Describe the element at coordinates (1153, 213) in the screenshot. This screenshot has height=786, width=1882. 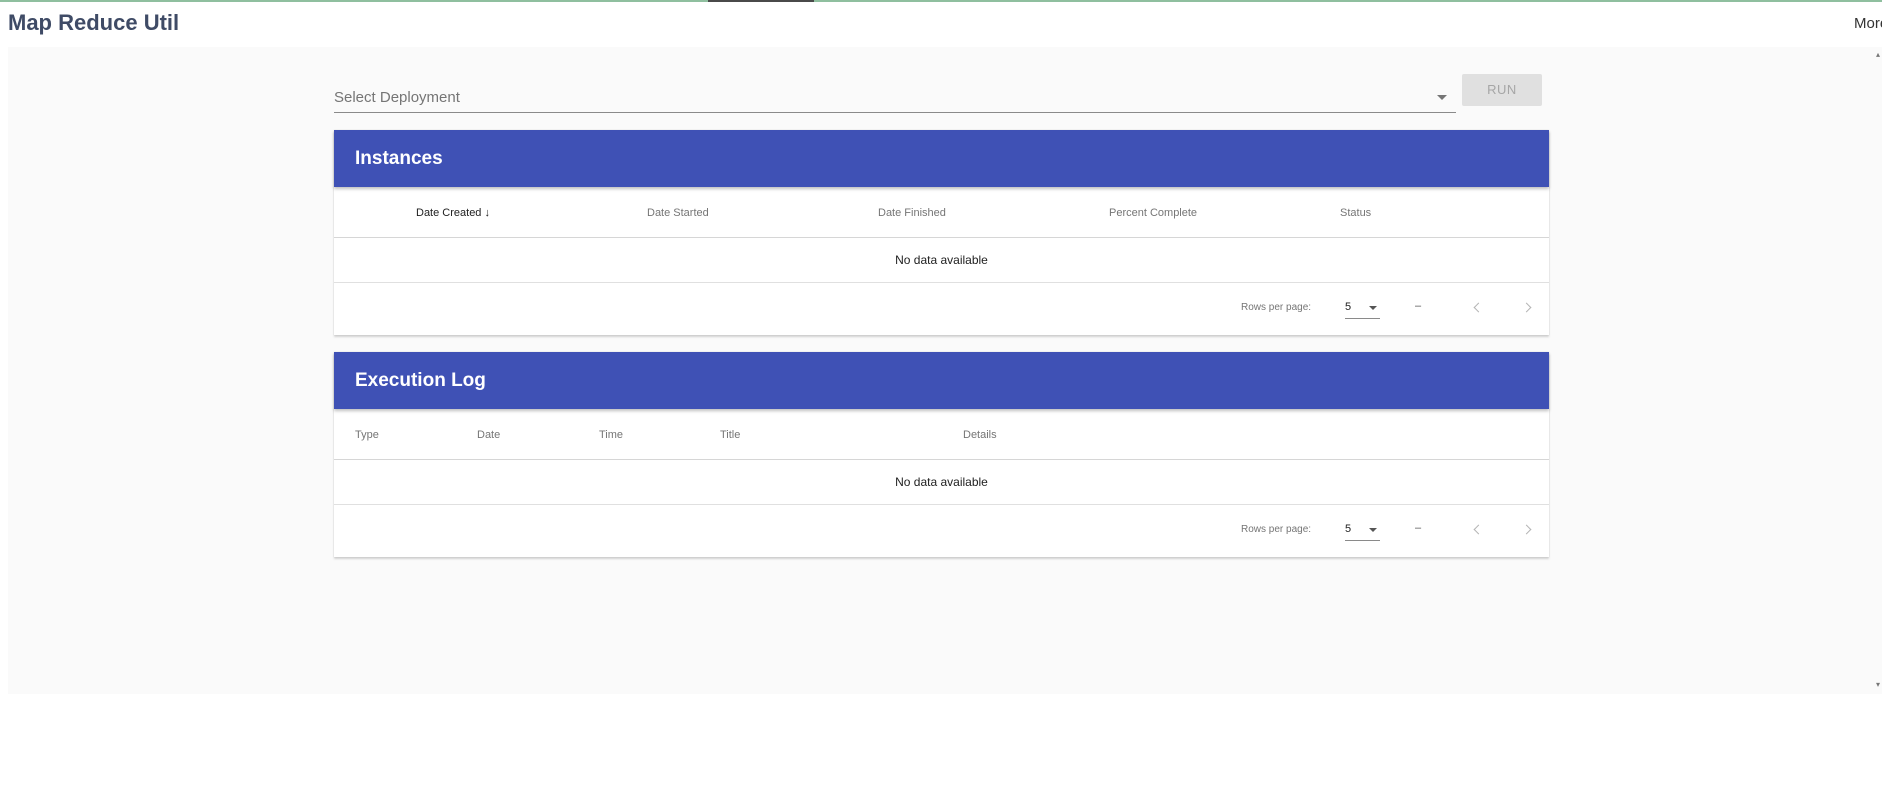
I see `column-header-percent-complete: Percent Complete` at that location.